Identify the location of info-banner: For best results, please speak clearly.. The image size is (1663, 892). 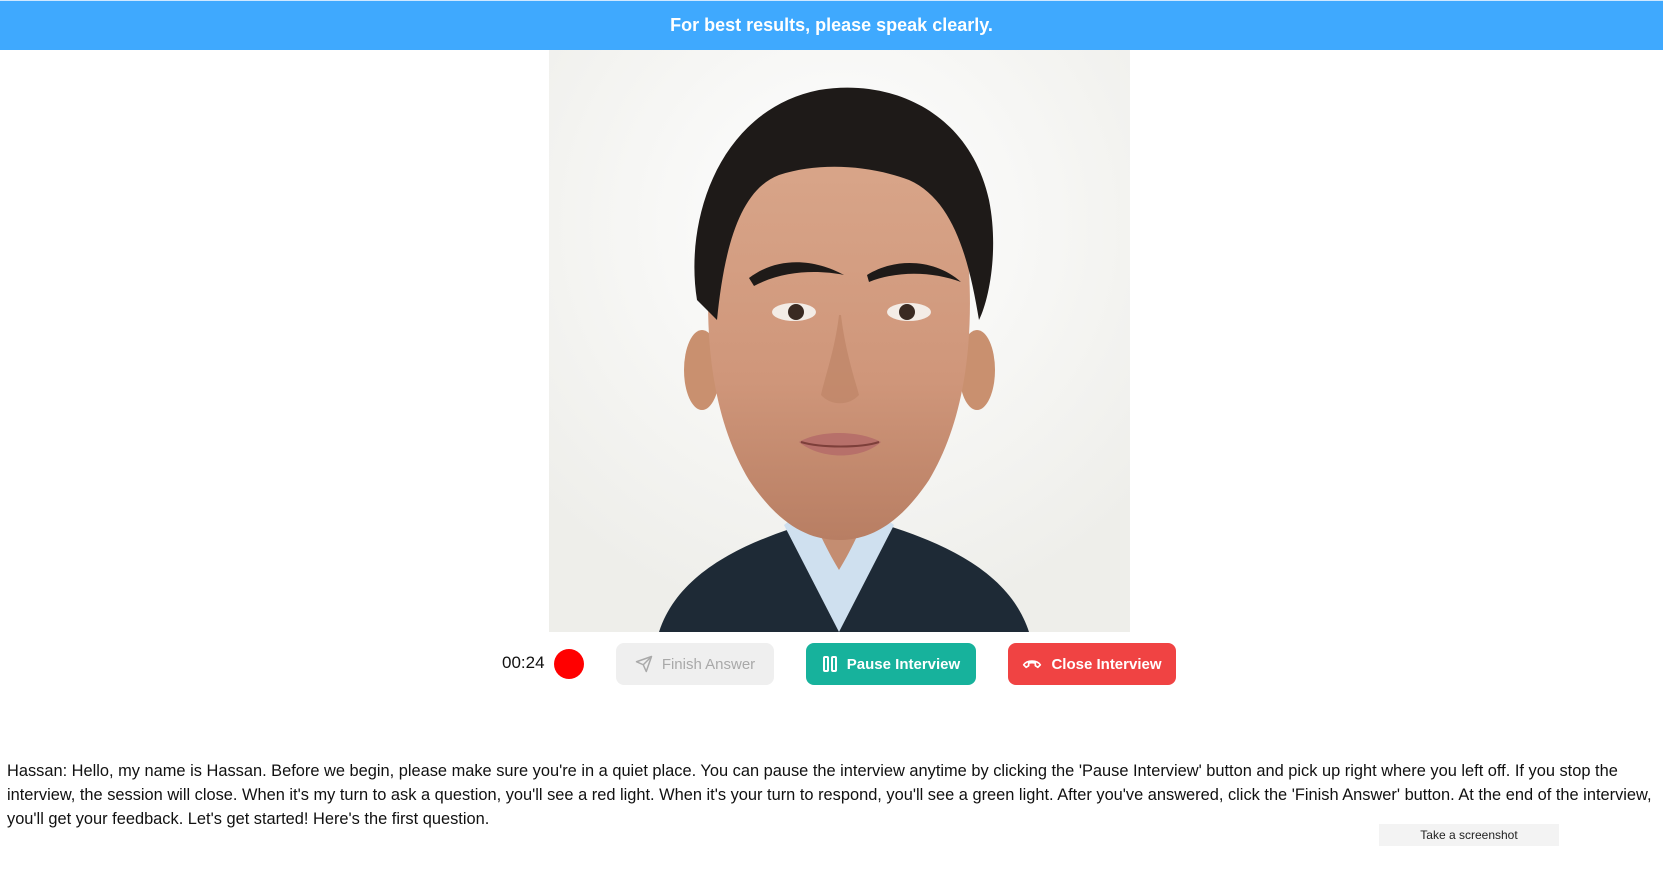
(831, 25).